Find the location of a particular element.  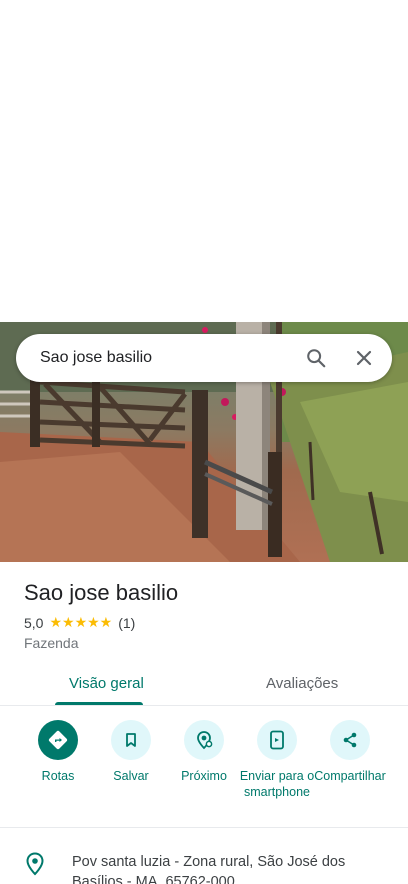

send-to-phone-label: Enviar para o smartphone is located at coordinates (277, 784).